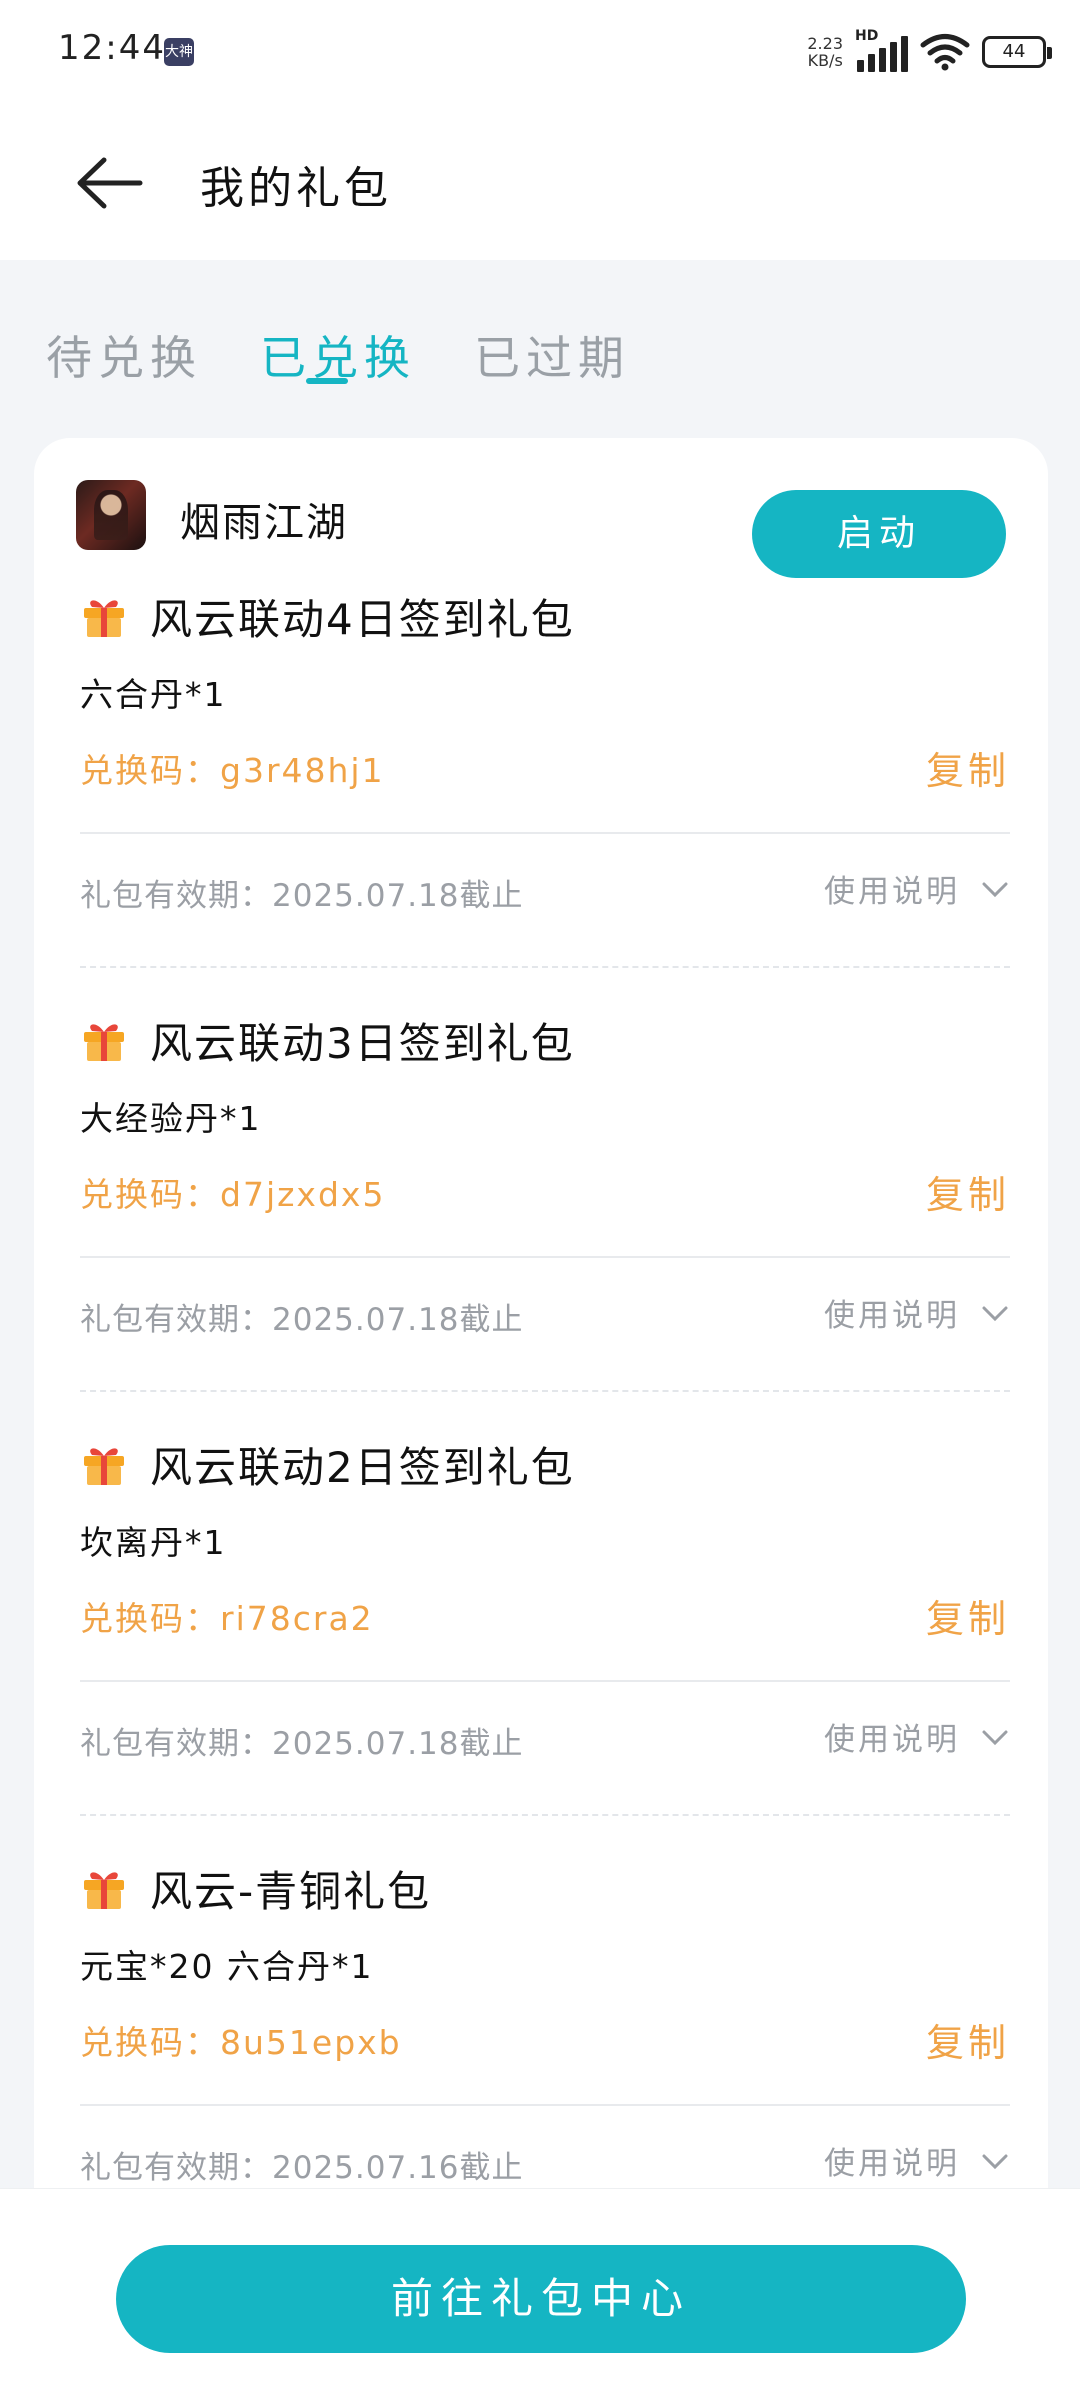 The image size is (1080, 2400). Describe the element at coordinates (302, 2168) in the screenshot. I see `gift-expiry: 礼包有效期：2025.07.16截止` at that location.